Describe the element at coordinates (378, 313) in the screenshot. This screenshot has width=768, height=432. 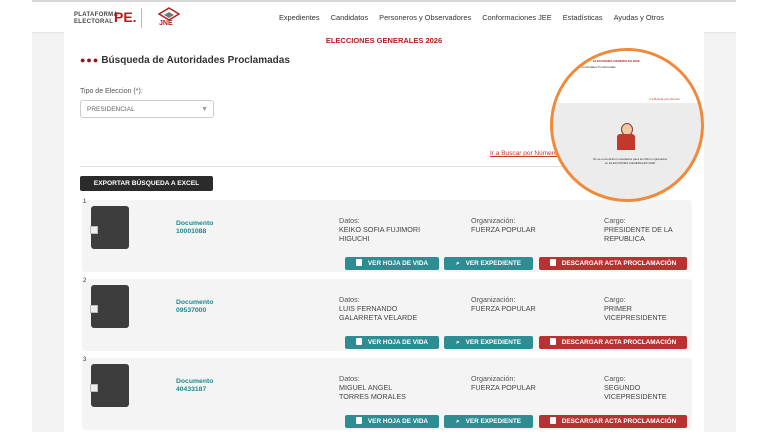
I see `datos-value: LUIS FERNANDO GALARRETA VELARDE` at that location.